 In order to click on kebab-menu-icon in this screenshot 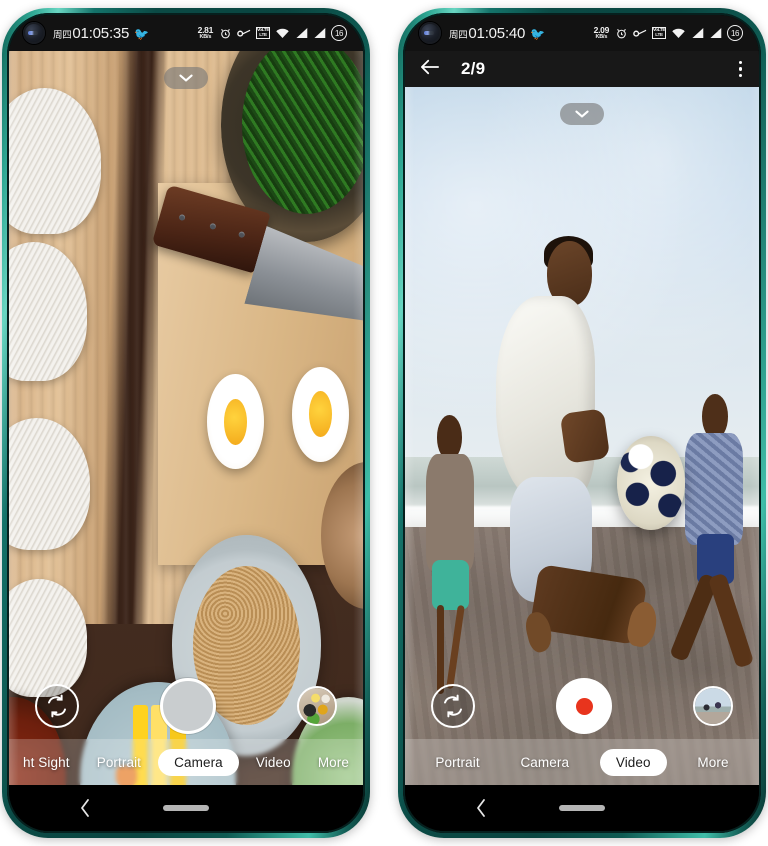, I will do `click(740, 69)`.